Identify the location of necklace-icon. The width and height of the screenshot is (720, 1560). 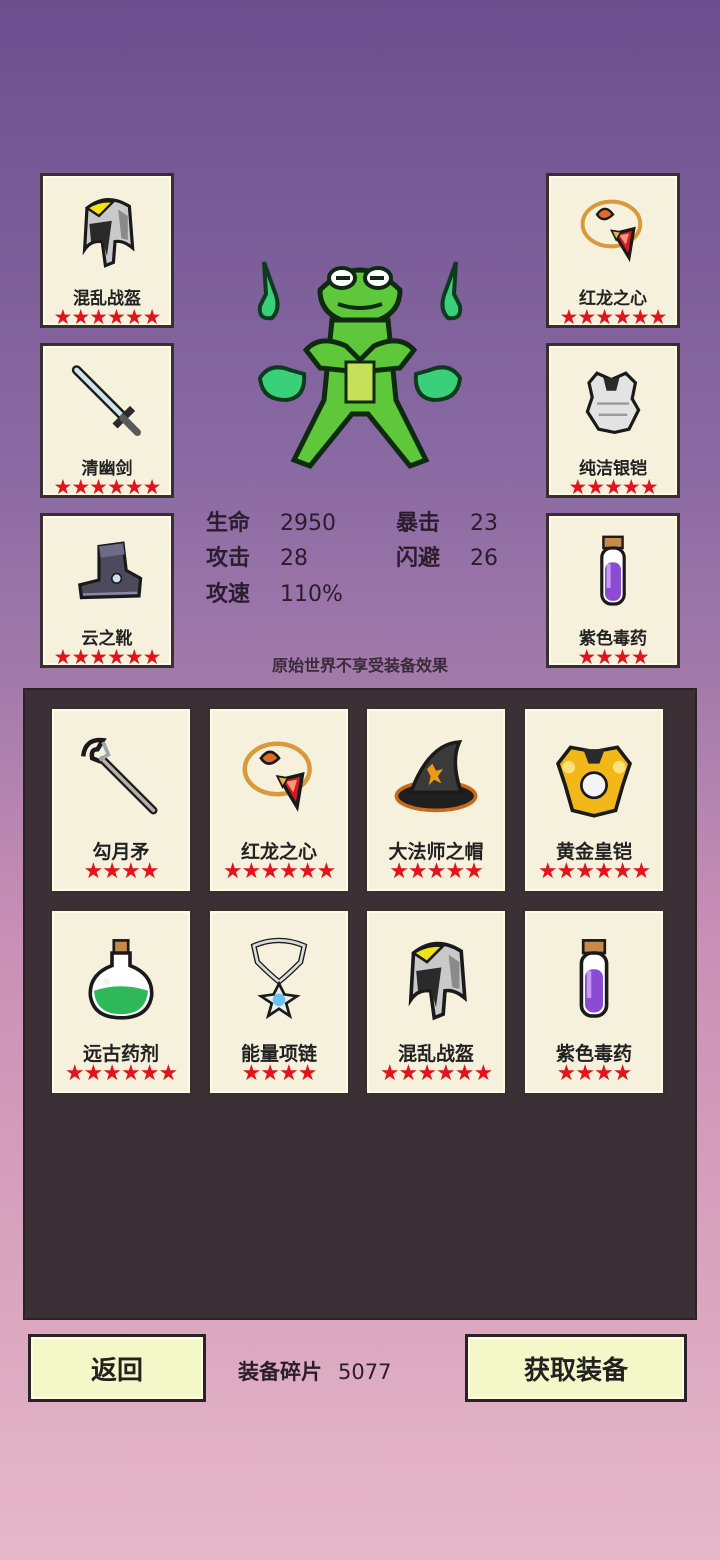
(279, 980).